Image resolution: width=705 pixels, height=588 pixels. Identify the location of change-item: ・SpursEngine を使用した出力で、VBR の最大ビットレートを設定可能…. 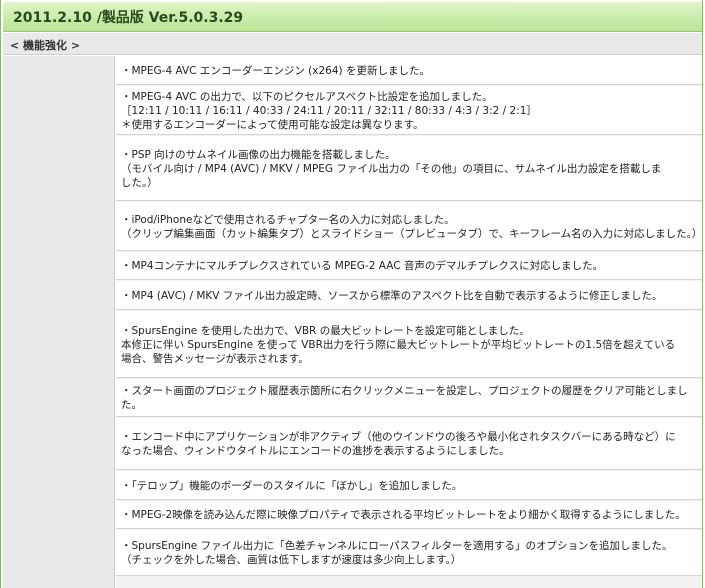
(409, 344).